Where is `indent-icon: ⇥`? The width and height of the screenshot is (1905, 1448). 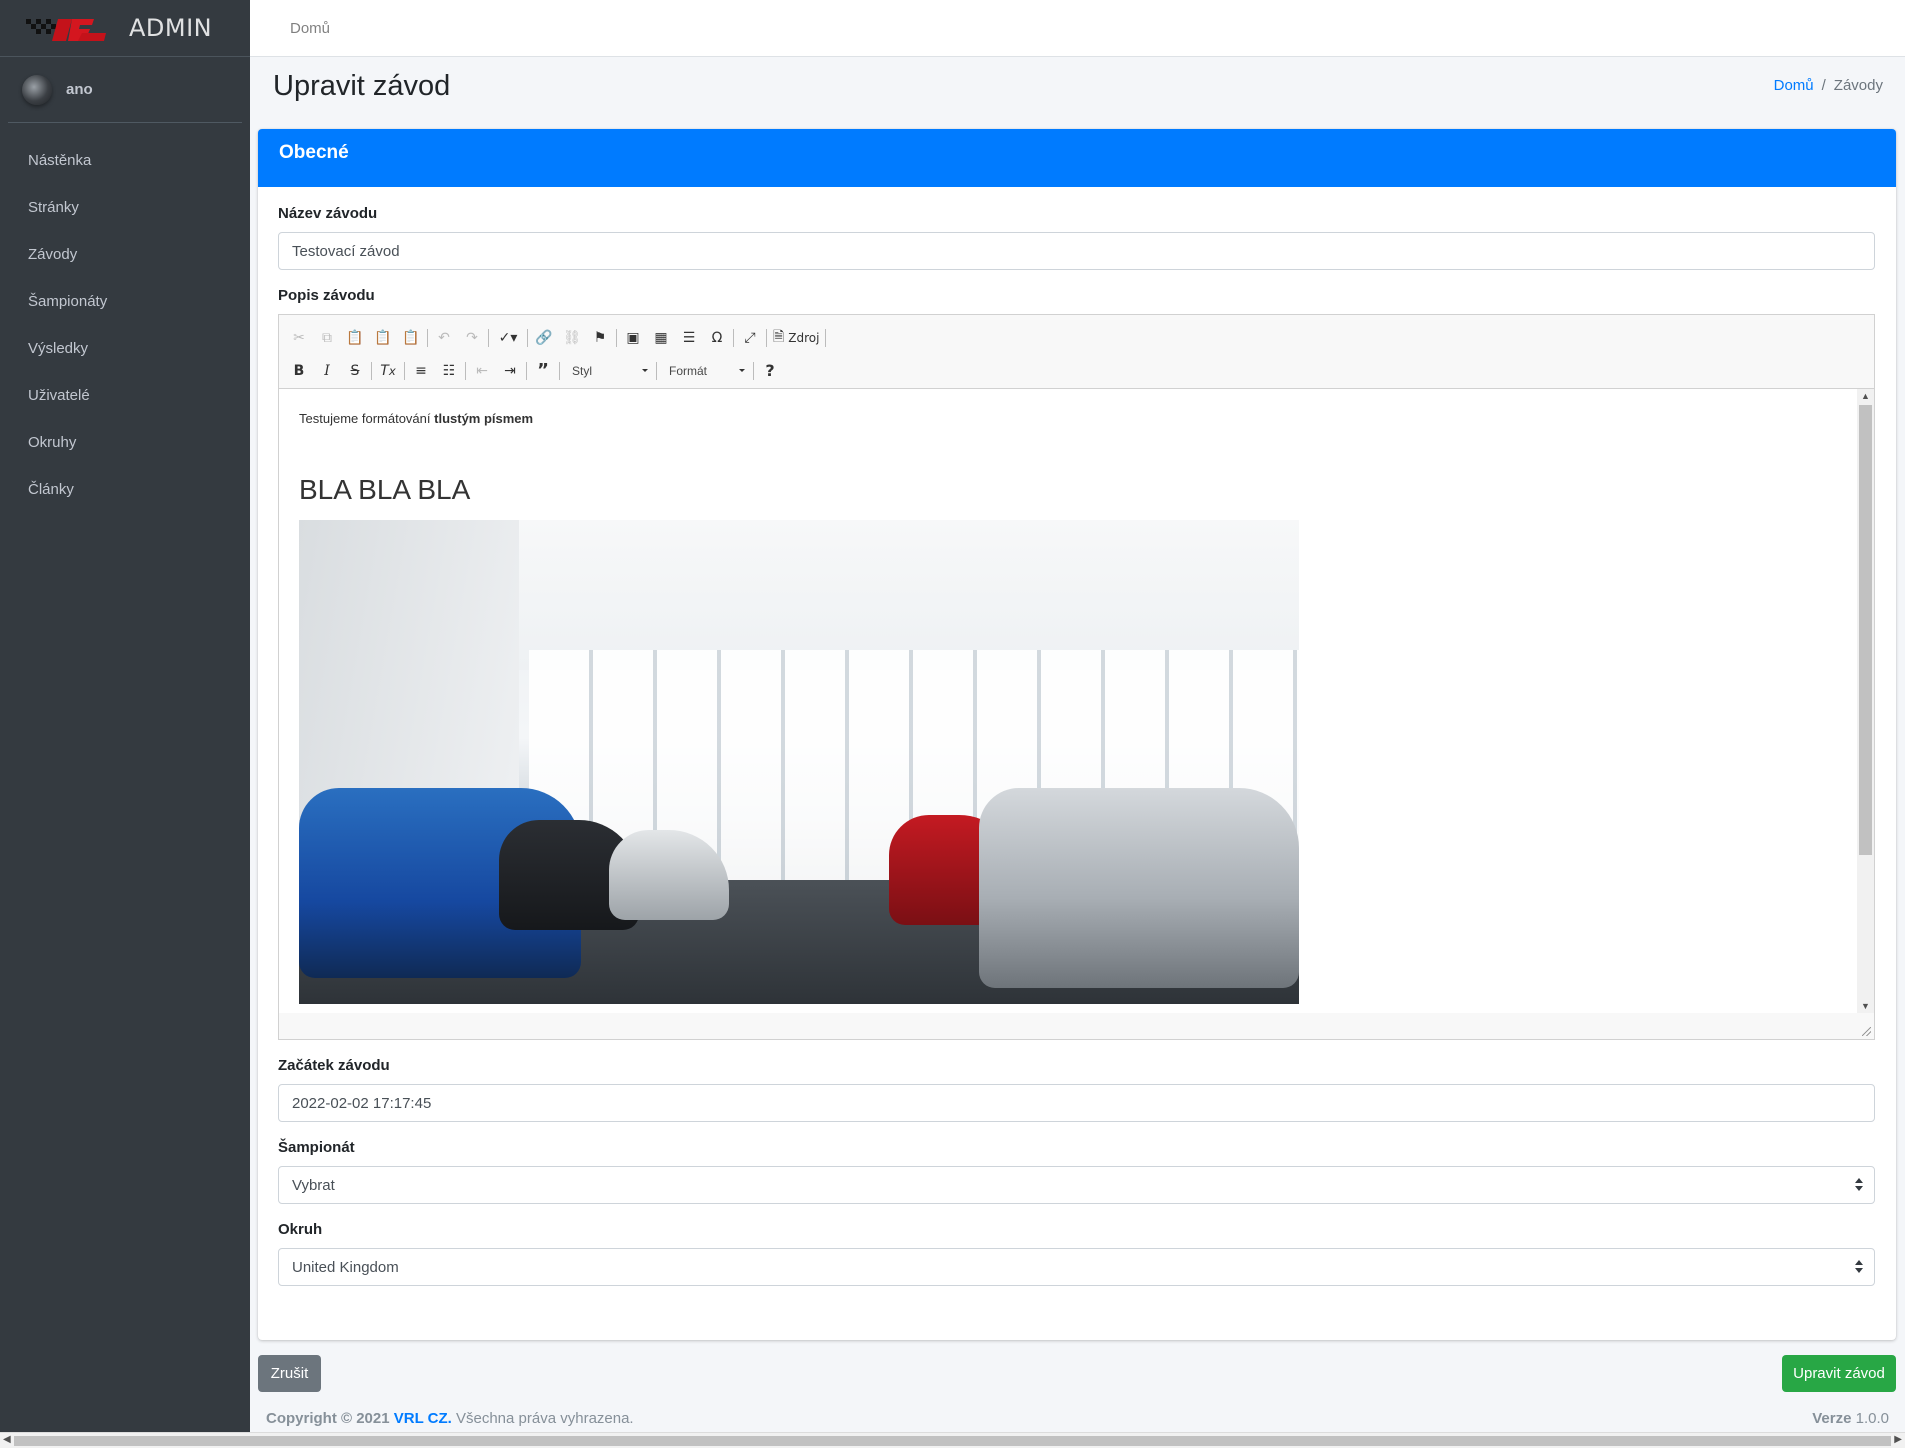
indent-icon: ⇥ is located at coordinates (510, 371).